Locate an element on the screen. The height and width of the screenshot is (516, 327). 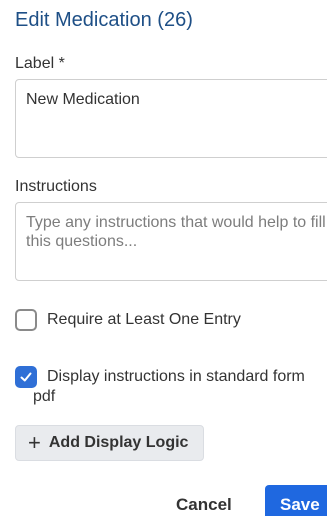
add-display-logic-button: + Add Display Logic is located at coordinates (110, 443).